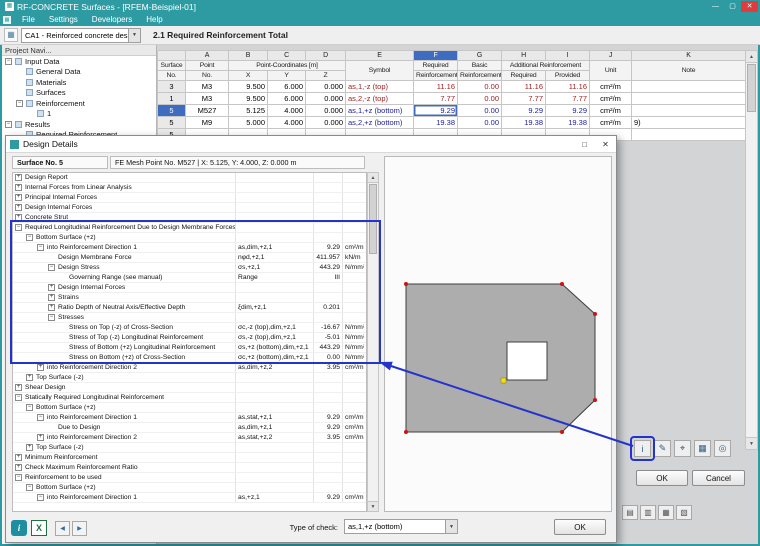  Describe the element at coordinates (373, 219) in the screenshot. I see `scrollbar-thumb` at that location.